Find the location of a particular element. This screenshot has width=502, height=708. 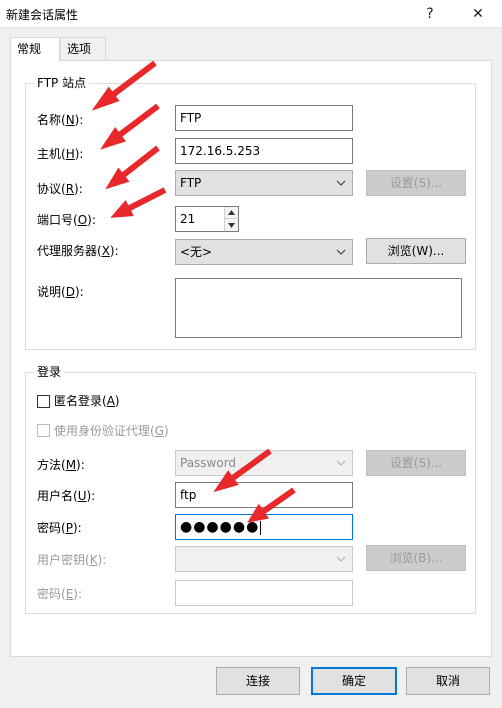

auth-proxy-checkbox is located at coordinates (43, 430).